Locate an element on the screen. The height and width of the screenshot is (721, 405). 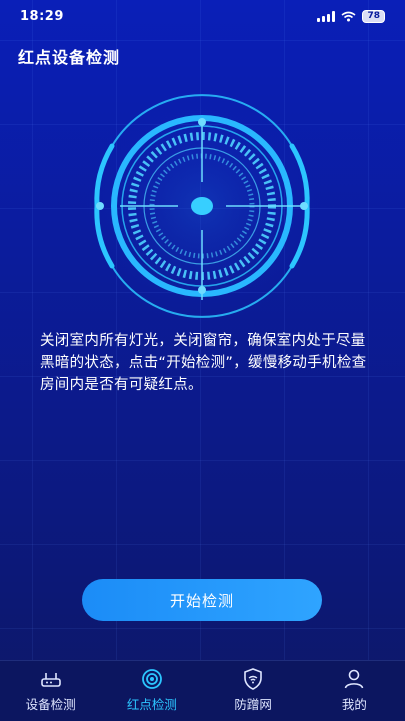
tab-label: 红点检测 is located at coordinates (151, 704).